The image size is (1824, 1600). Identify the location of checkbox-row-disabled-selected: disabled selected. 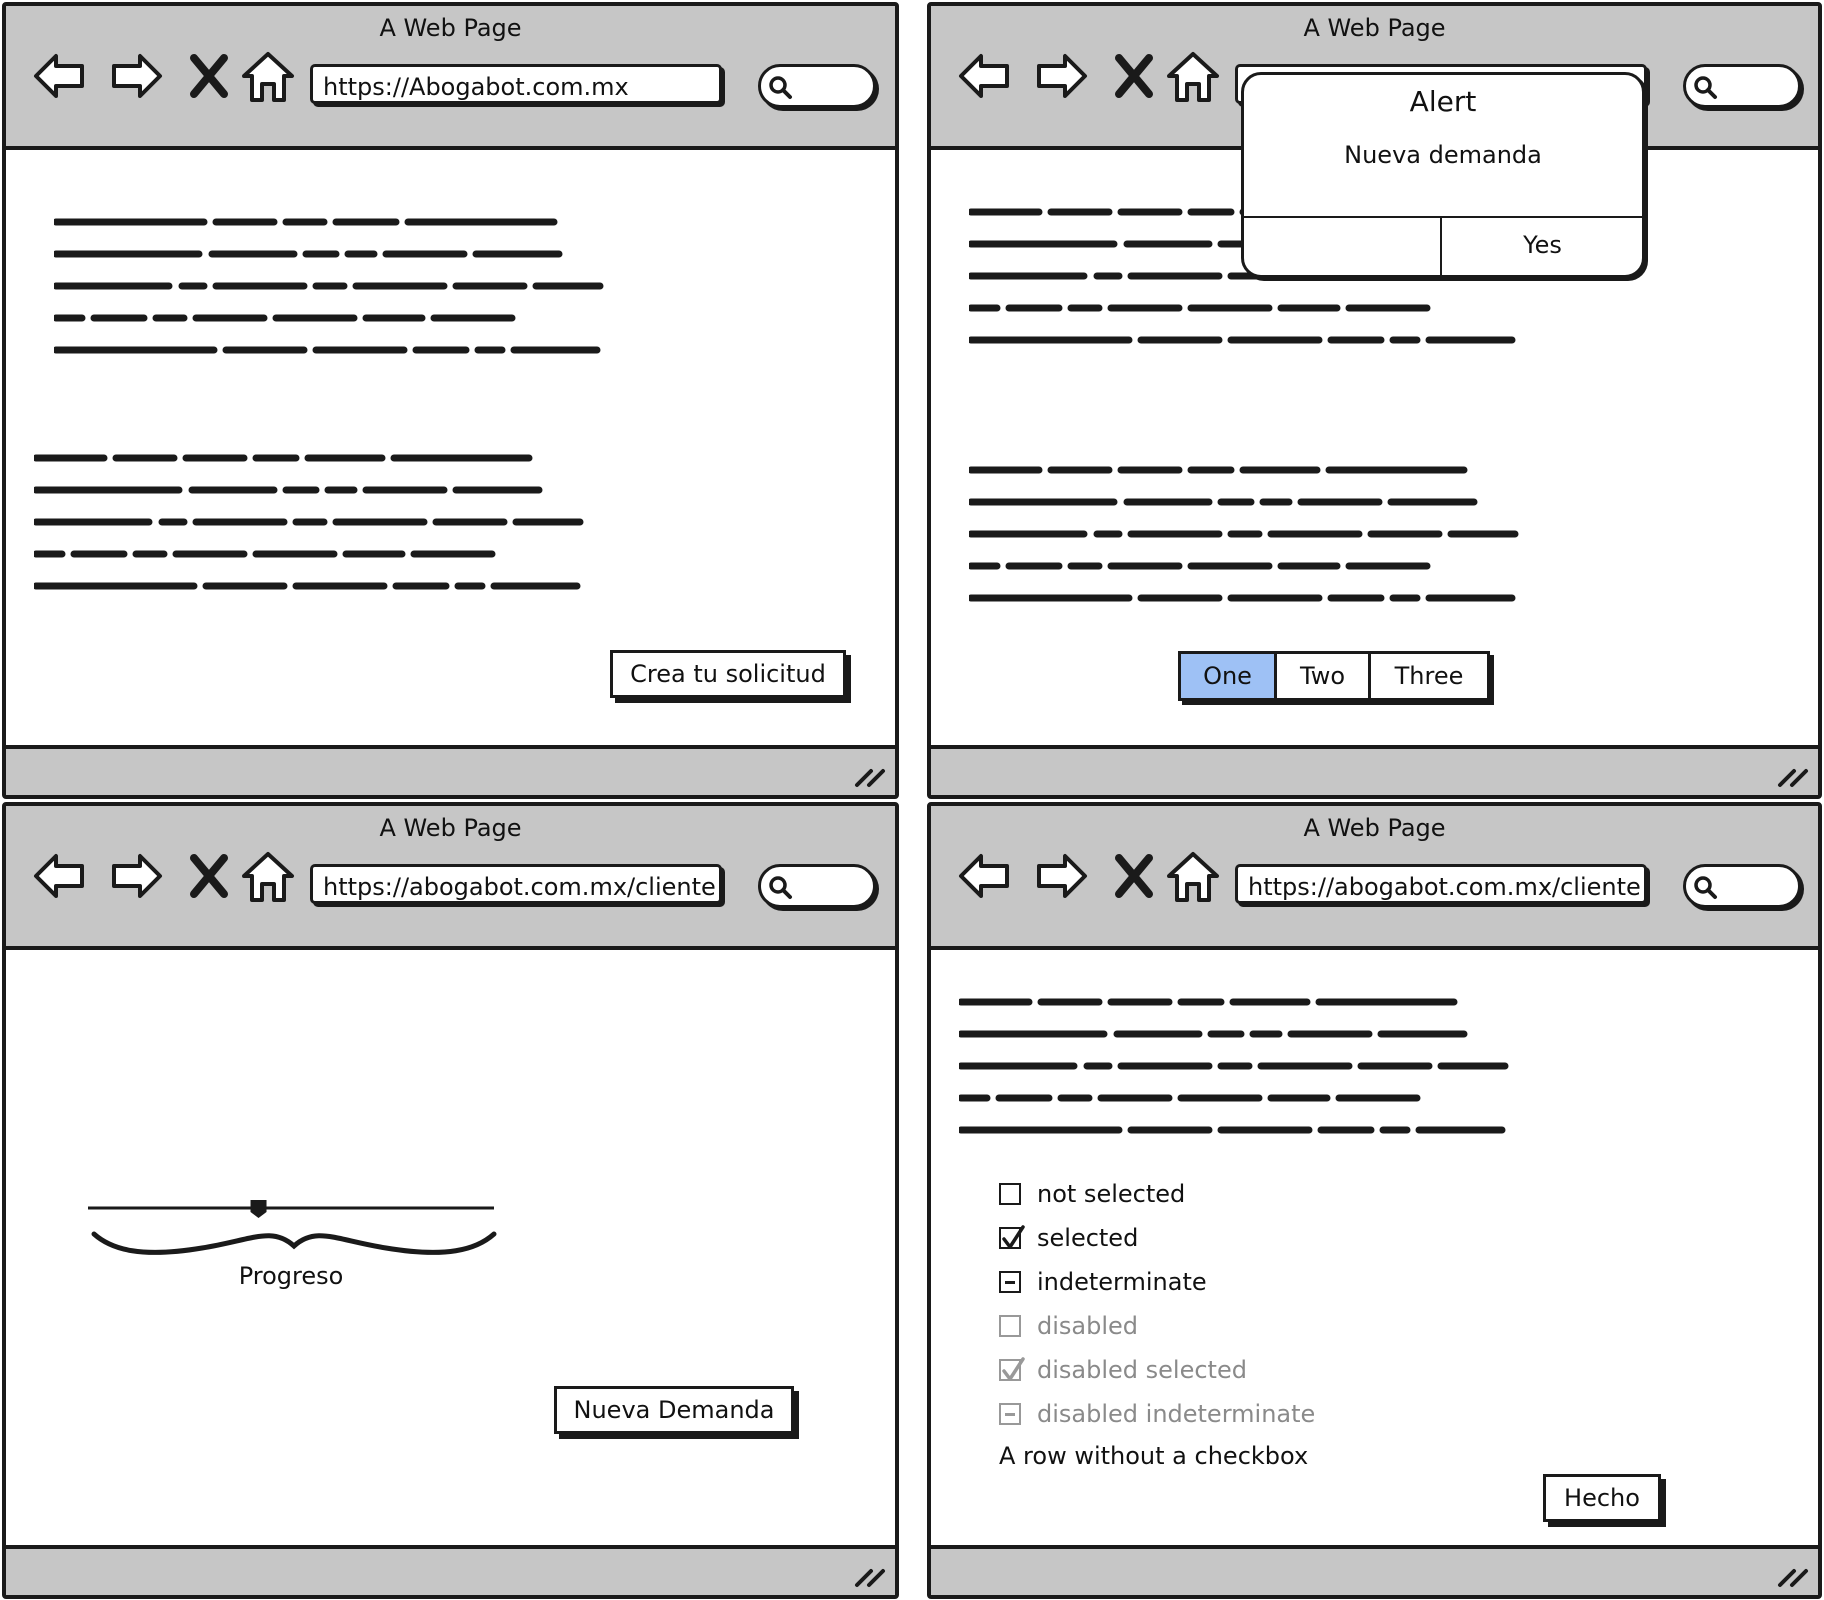
(1123, 1370).